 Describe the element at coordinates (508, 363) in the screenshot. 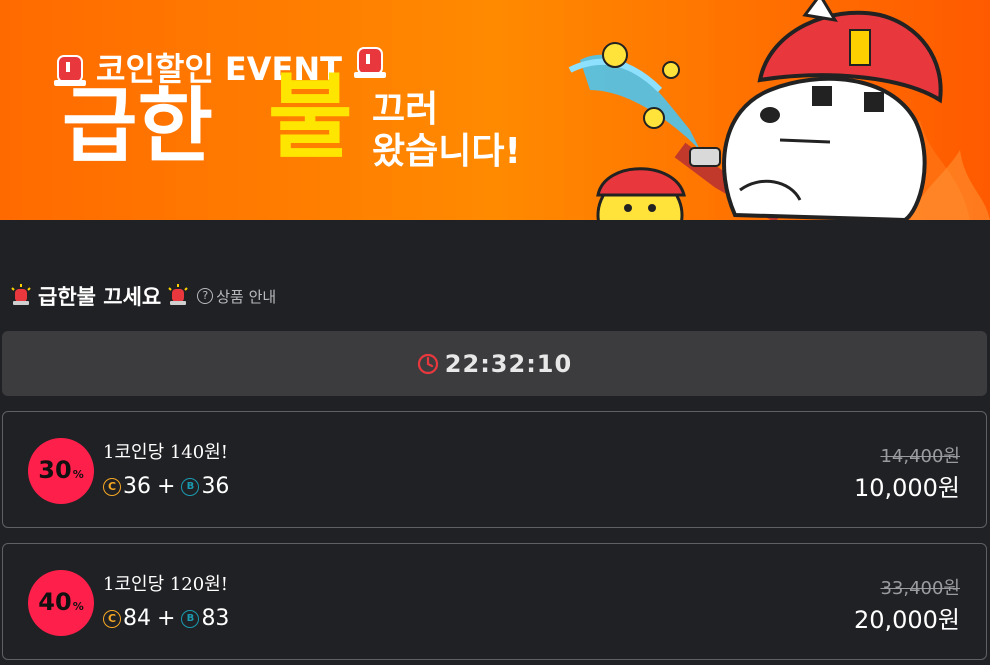

I see `timer-value: 22:32:10` at that location.